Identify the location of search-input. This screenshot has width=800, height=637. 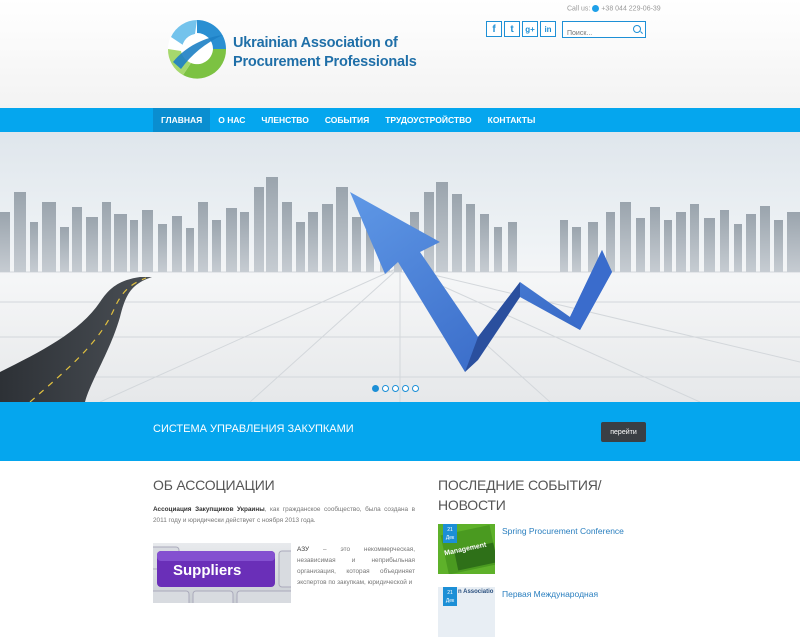
(599, 33).